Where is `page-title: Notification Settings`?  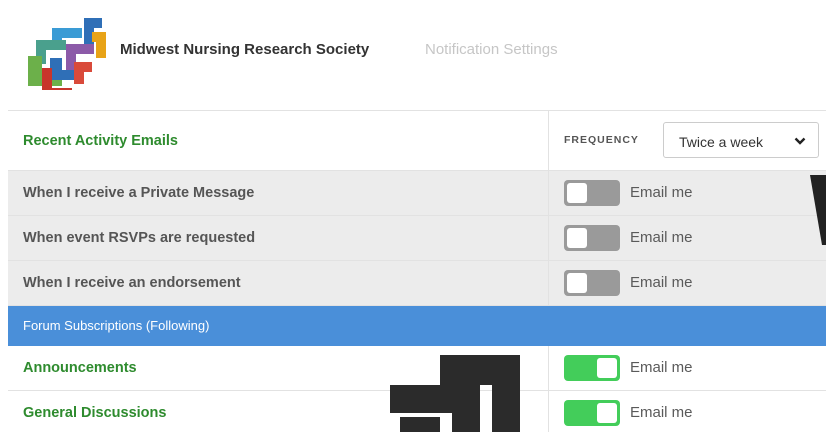
page-title: Notification Settings is located at coordinates (491, 49).